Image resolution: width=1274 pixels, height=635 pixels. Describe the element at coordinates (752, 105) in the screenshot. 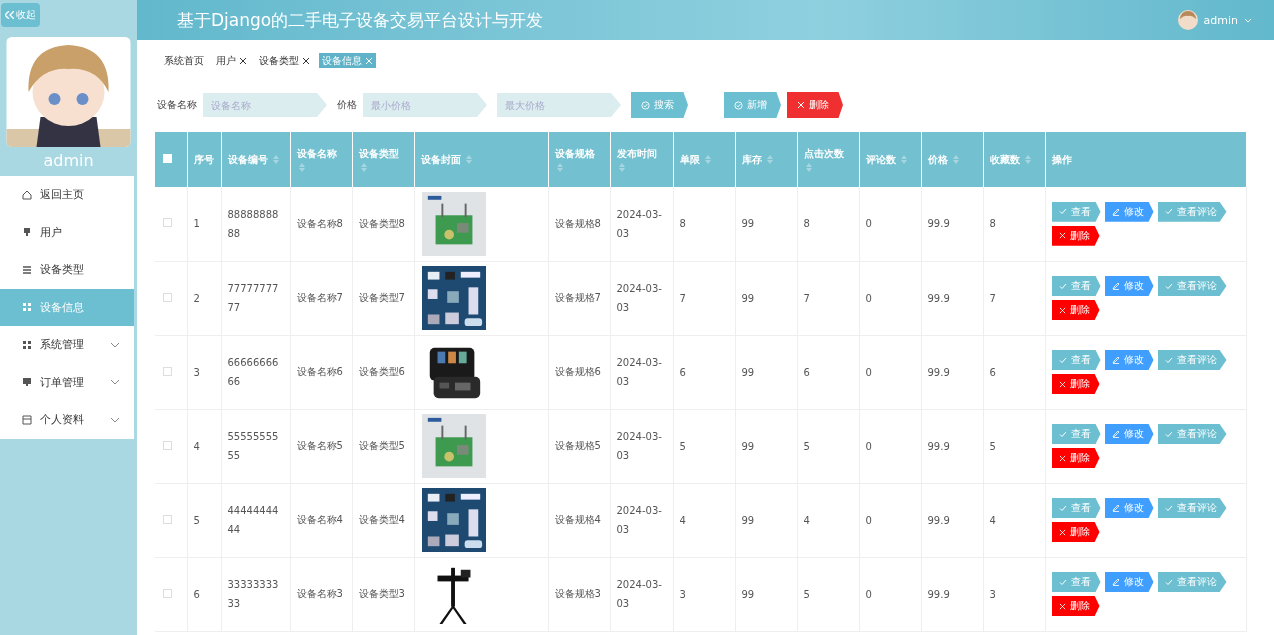

I see `add-button: 新增` at that location.